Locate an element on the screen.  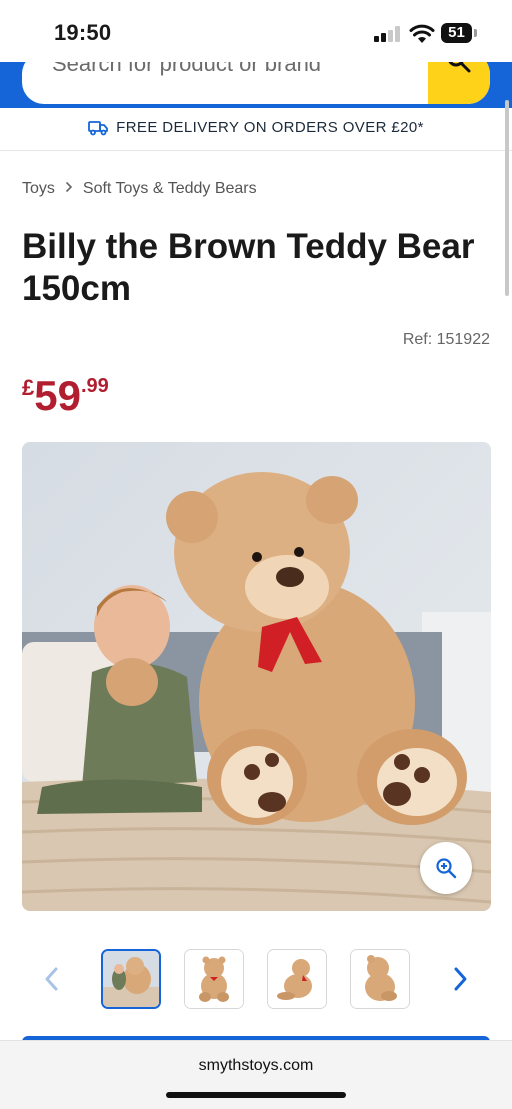
product-ref: Ref: 151922 is located at coordinates (446, 339).